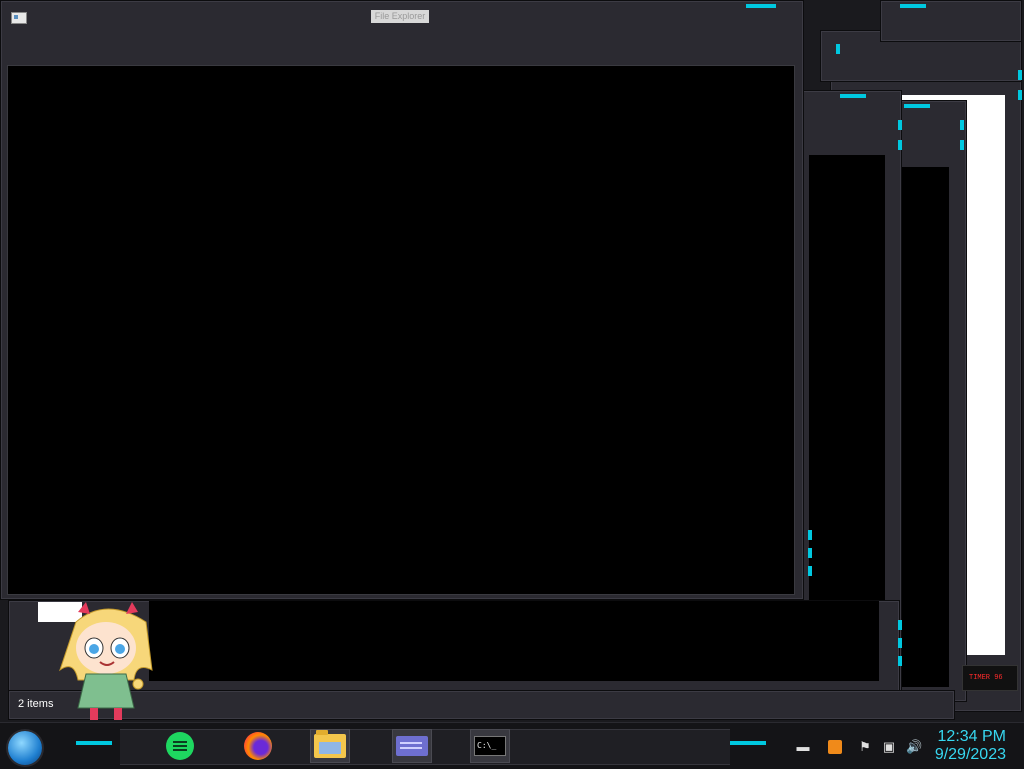 This screenshot has width=1024, height=769. What do you see at coordinates (94, 743) in the screenshot?
I see `taskbar-accent-left` at bounding box center [94, 743].